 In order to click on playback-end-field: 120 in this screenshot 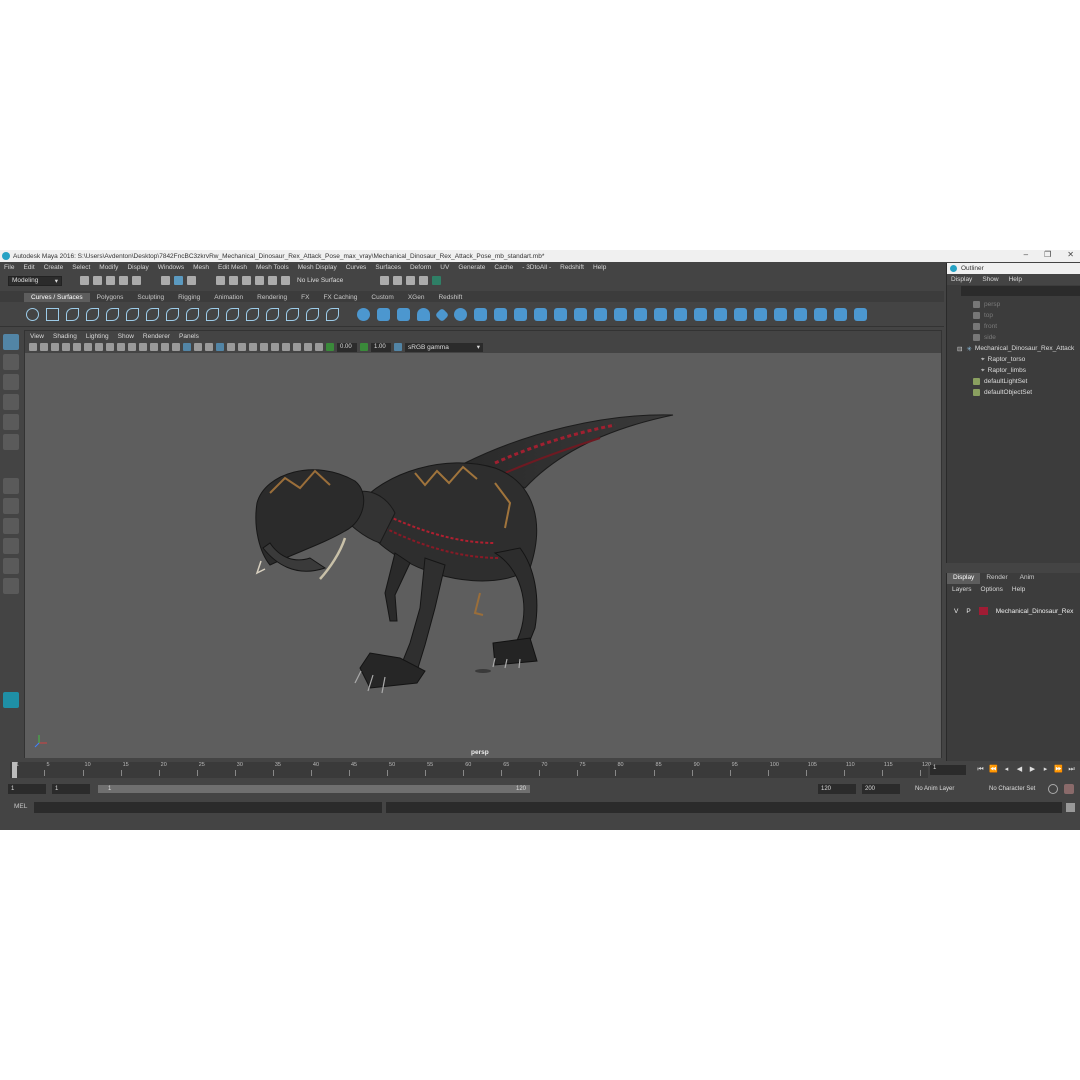, I will do `click(837, 789)`.